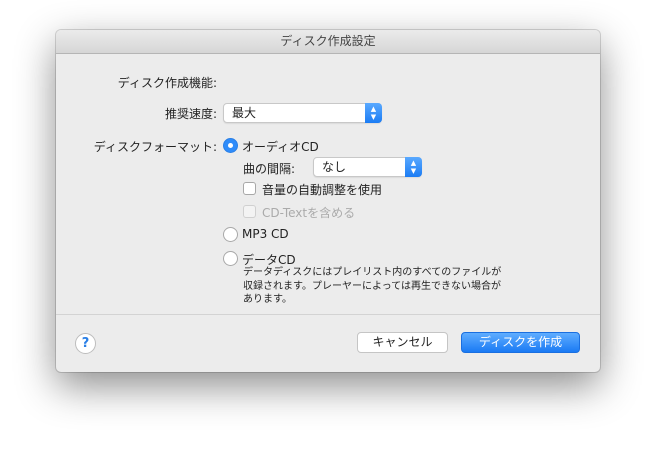 Image resolution: width=656 pixels, height=452 pixels. I want to click on radio-audio-cd, so click(230, 145).